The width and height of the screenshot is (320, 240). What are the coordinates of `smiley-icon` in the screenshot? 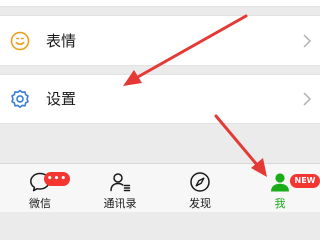 It's located at (20, 40).